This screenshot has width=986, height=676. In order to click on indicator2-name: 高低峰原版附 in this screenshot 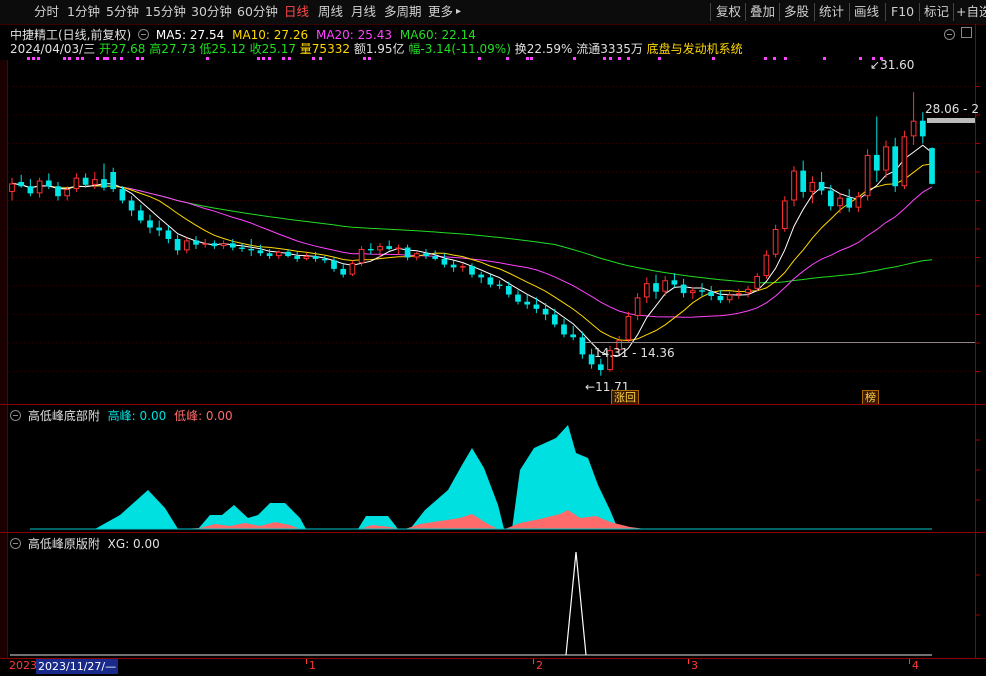, I will do `click(63, 544)`.